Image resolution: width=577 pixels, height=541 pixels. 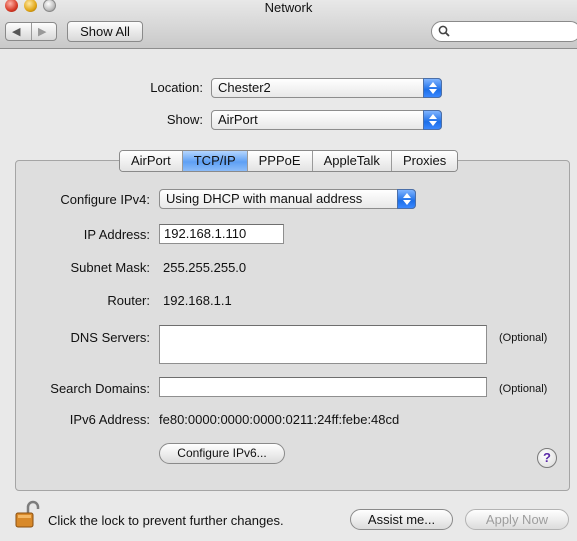 I want to click on ip-address-label: IP Address:, so click(x=116, y=234).